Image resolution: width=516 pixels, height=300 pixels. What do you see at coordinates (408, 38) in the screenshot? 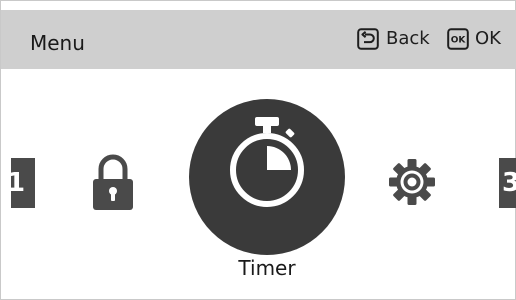
I see `back-label: Back` at bounding box center [408, 38].